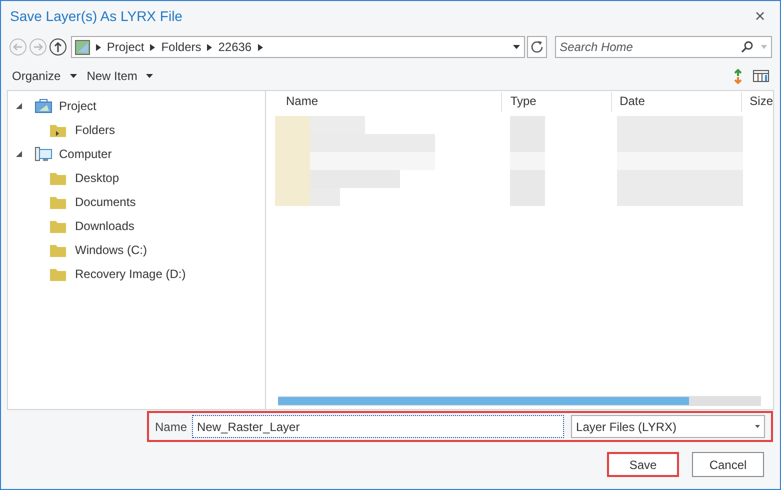 The height and width of the screenshot is (490, 781). Describe the element at coordinates (85, 154) in the screenshot. I see `tree-item: Computer` at that location.